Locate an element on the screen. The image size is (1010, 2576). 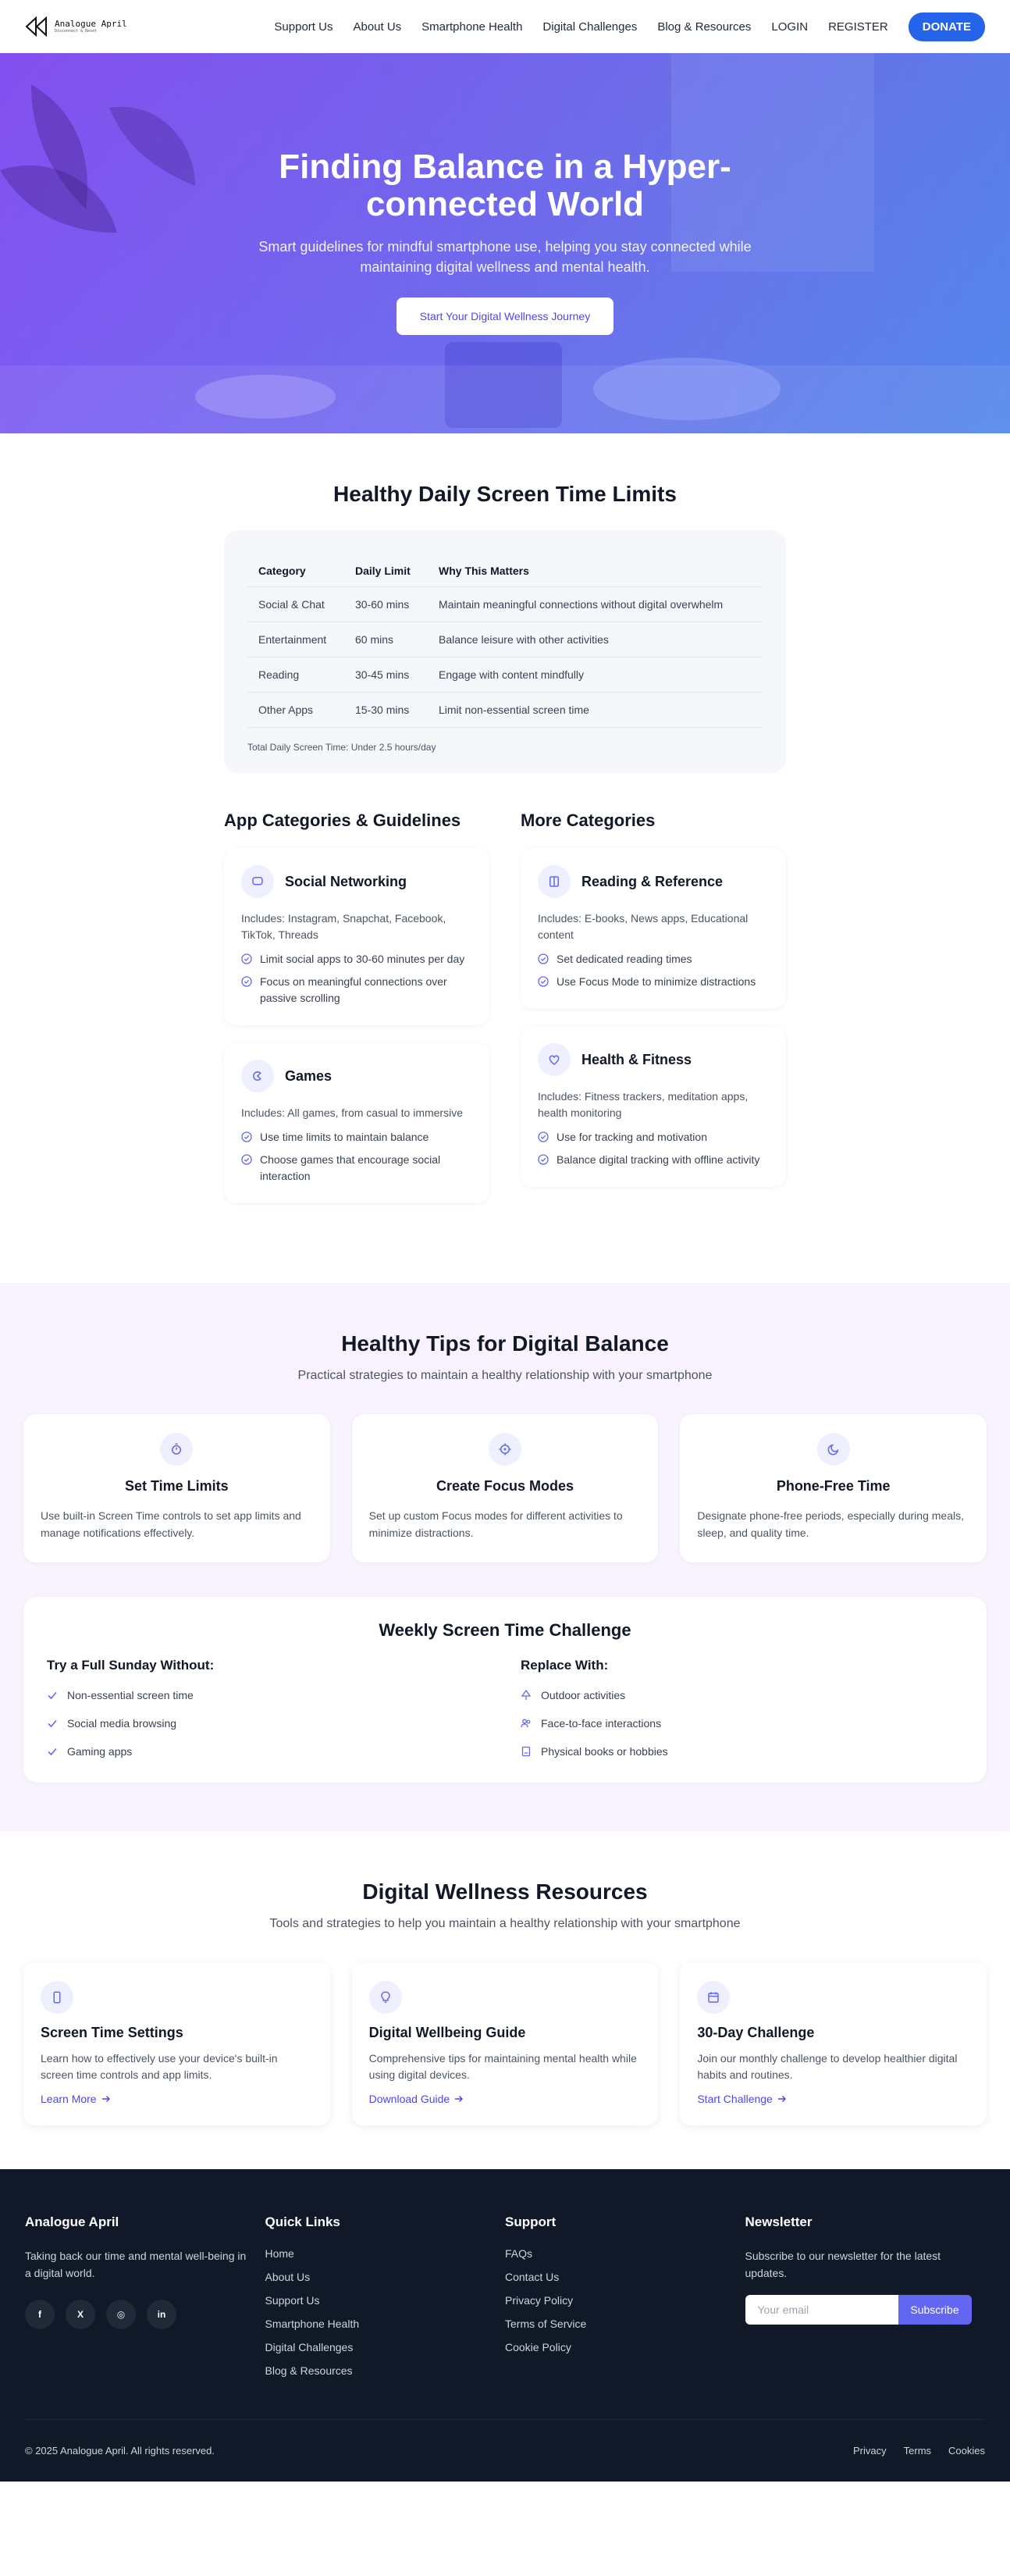
legal-link-cookies: Cookies is located at coordinates (966, 2451).